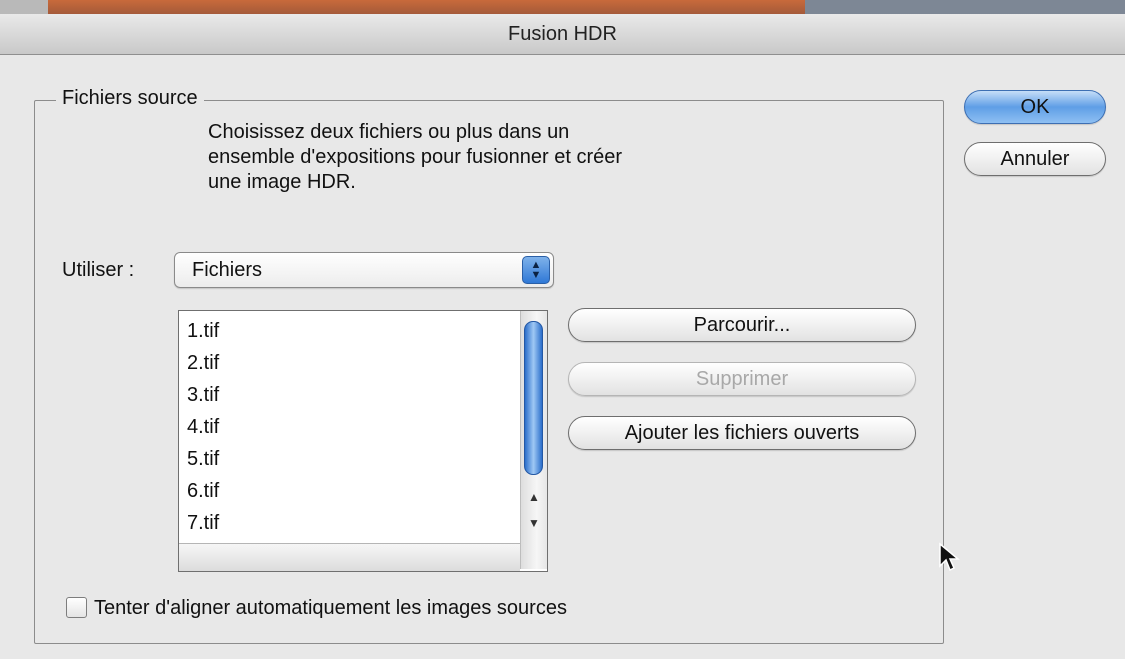  Describe the element at coordinates (76, 607) in the screenshot. I see `auto-align-checkbox` at that location.